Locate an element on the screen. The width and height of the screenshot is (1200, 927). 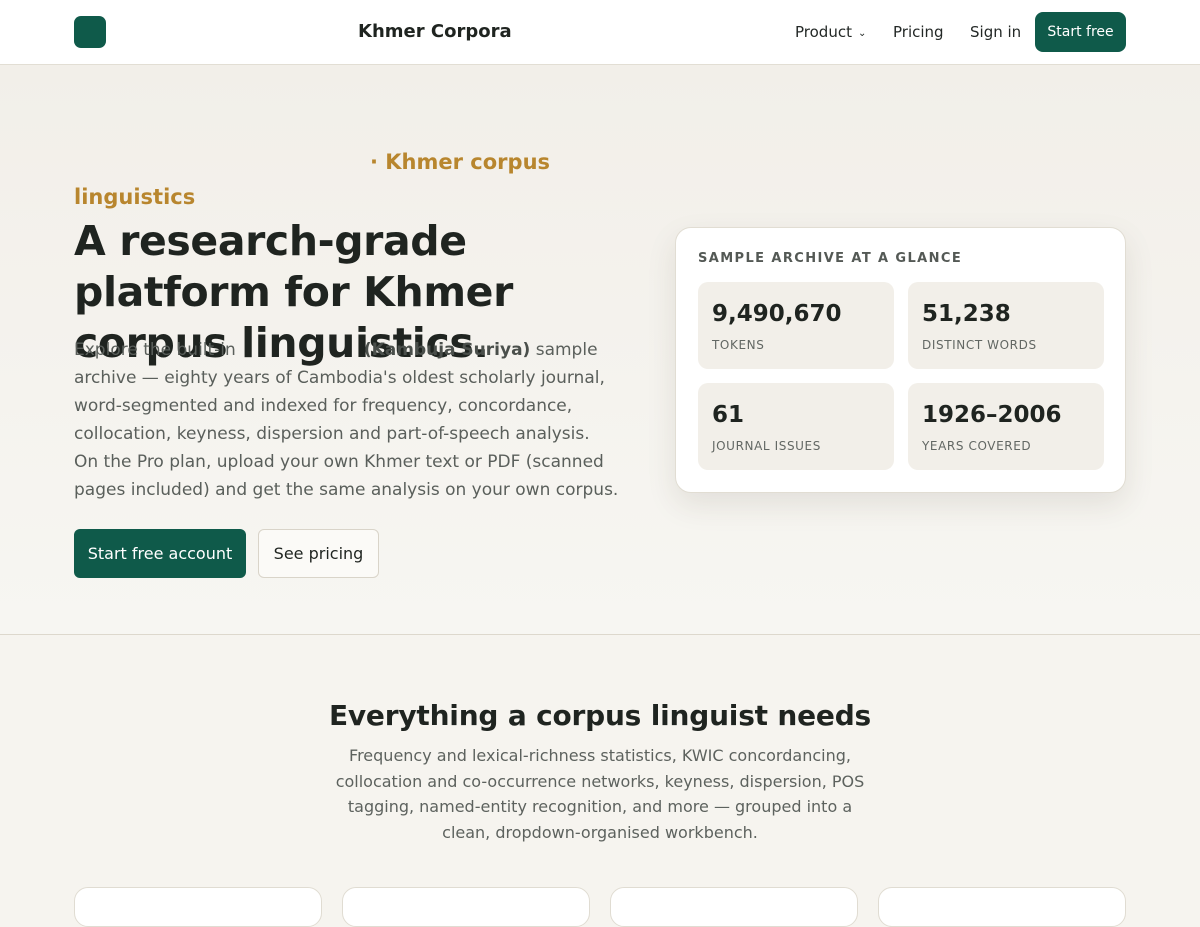
nav-product-dropdown: Product ⌄ is located at coordinates (830, 32).